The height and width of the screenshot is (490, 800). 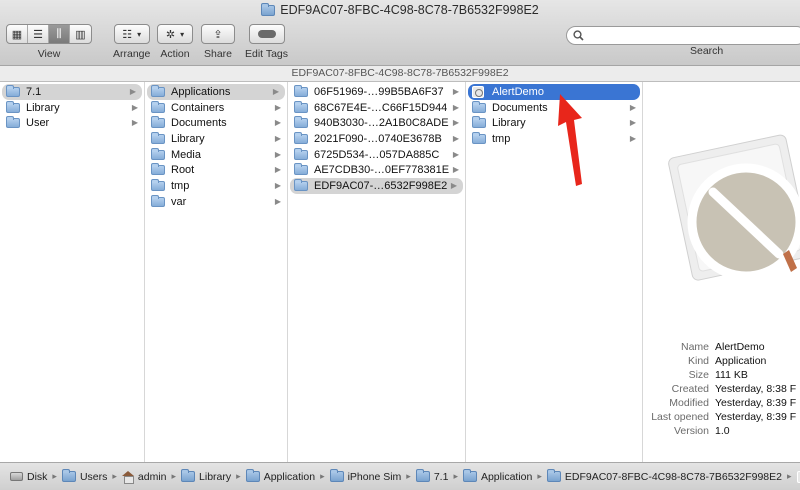 I want to click on path-crumb: 7.1, so click(x=431, y=476).